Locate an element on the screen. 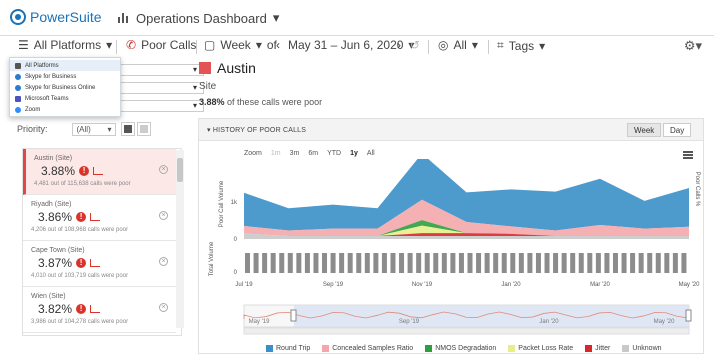  gear-icon: ⚙▾ is located at coordinates (692, 45).